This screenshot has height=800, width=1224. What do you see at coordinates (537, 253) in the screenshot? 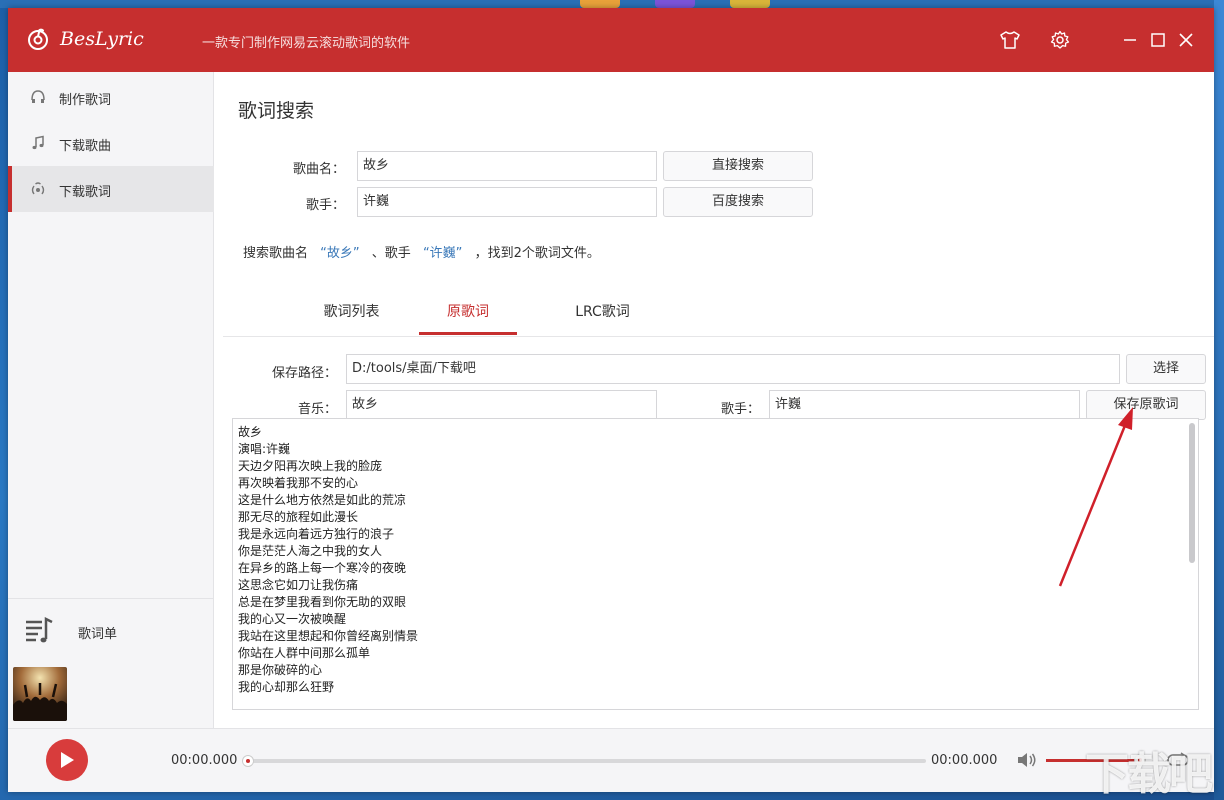
I see `result-suffix: ，找到2个歌词文件。` at bounding box center [537, 253].